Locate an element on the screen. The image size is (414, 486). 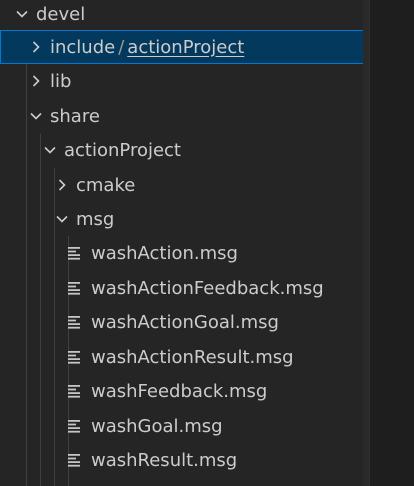
tree-item-label: washActionGoal.msg is located at coordinates (185, 322).